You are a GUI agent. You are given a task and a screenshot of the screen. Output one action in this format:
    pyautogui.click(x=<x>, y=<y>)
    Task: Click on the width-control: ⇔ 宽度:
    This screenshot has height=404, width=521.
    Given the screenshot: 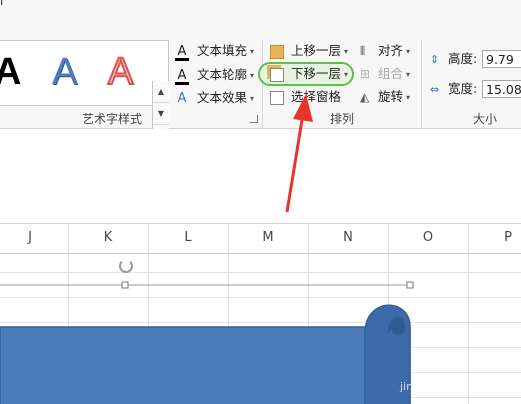 What is the action you would take?
    pyautogui.click(x=453, y=89)
    